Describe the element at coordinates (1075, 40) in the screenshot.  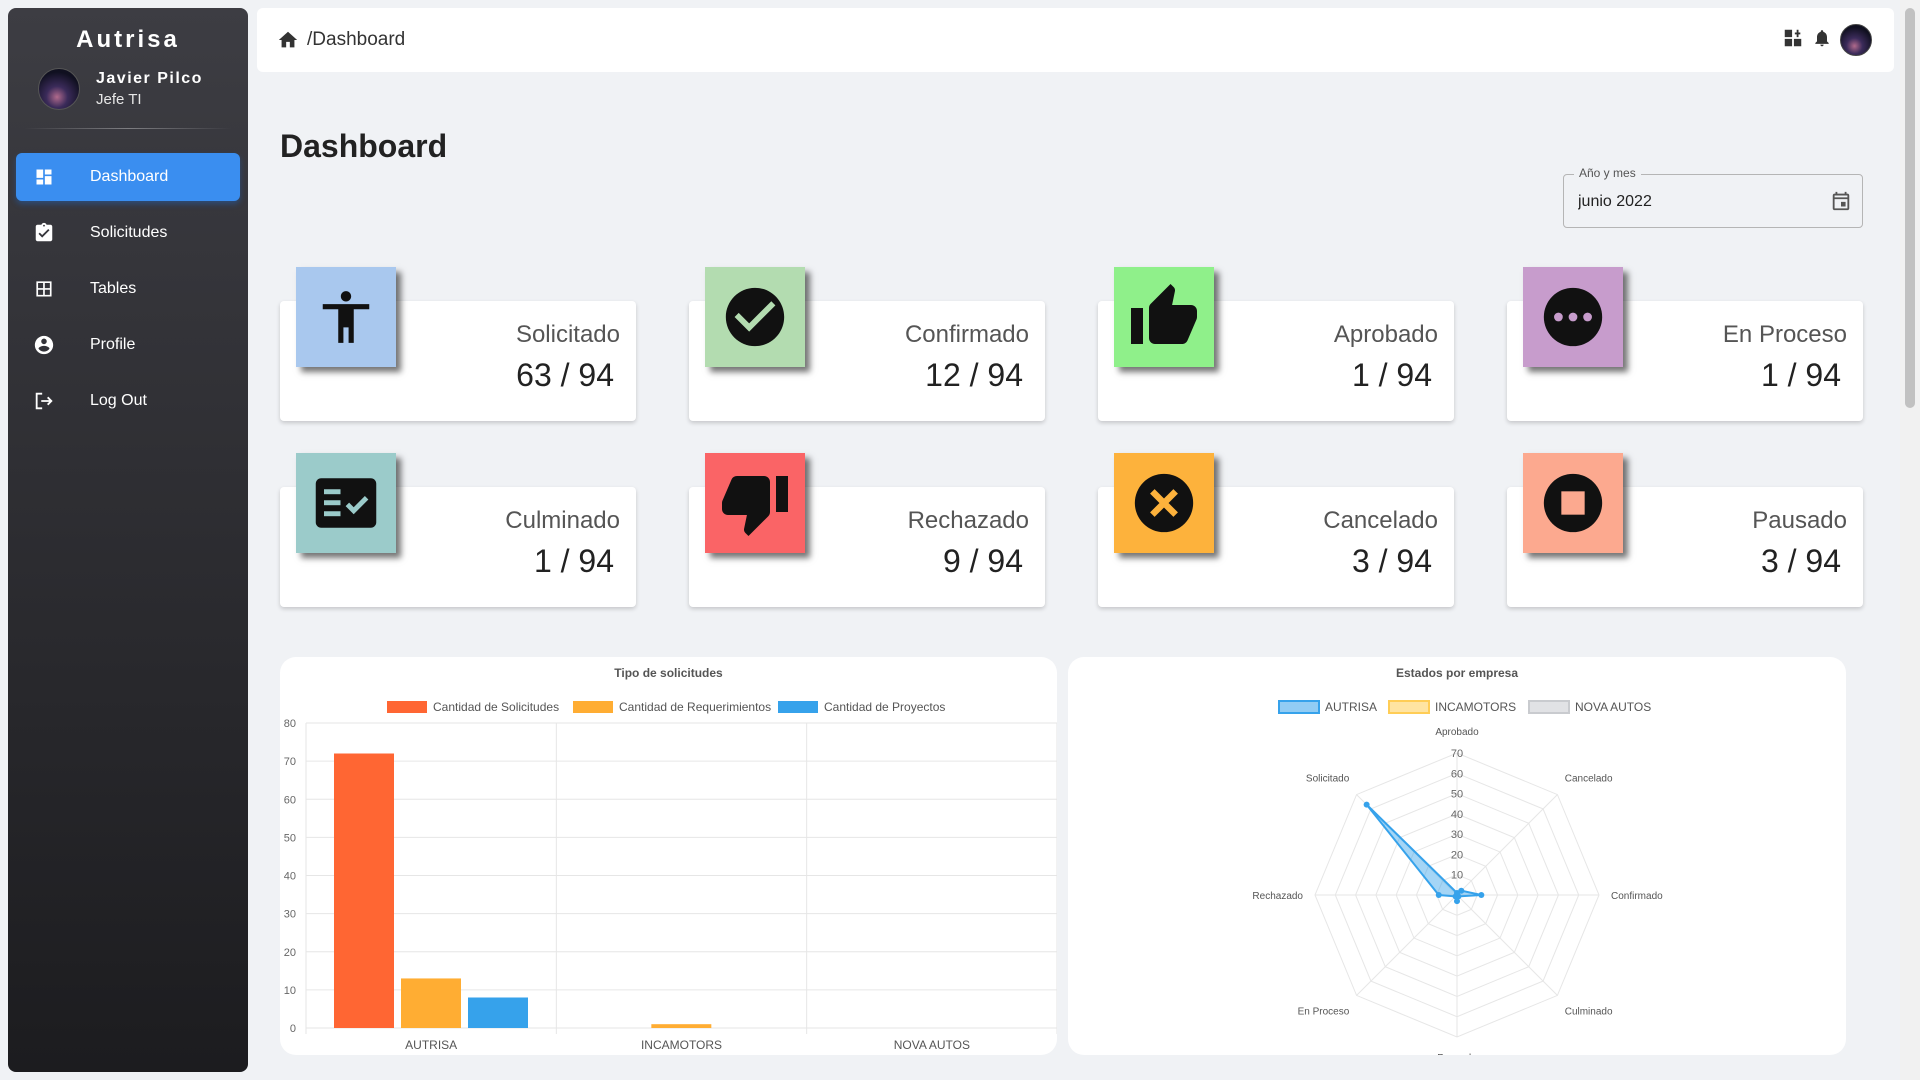
I see `top-bar: /Dashboard` at that location.